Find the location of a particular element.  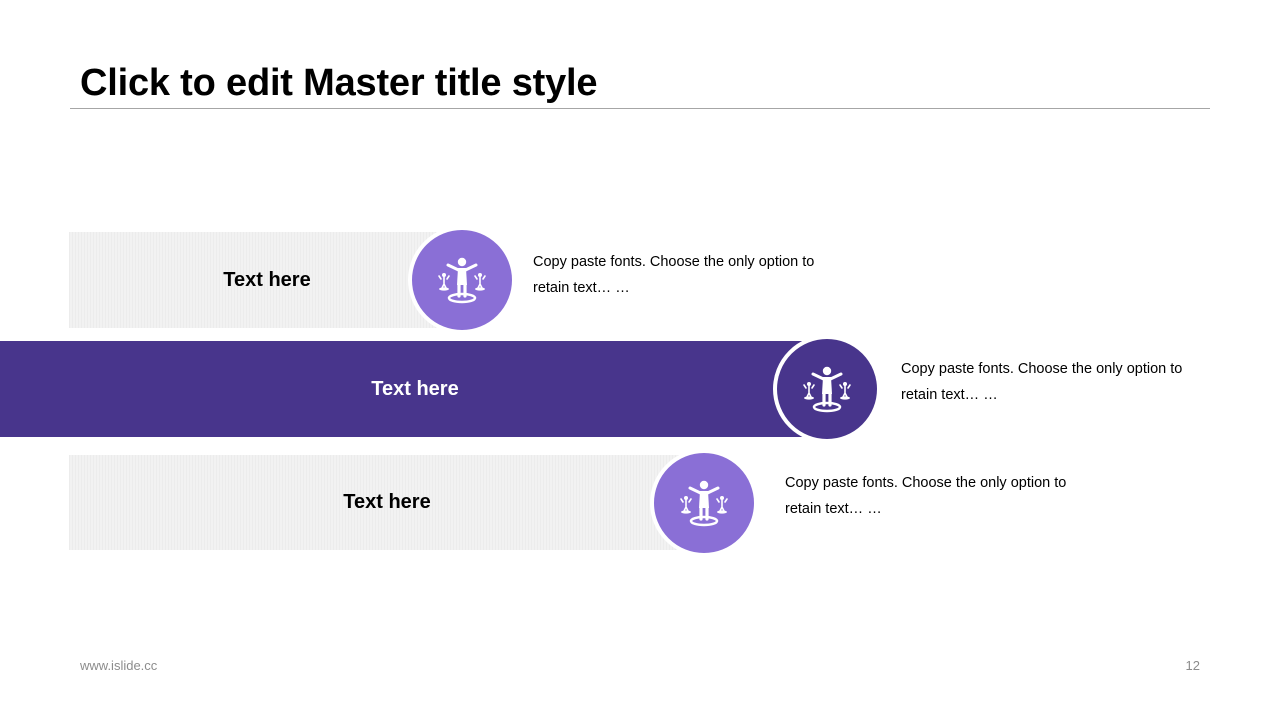

row-2-icon-circle is located at coordinates (827, 389).